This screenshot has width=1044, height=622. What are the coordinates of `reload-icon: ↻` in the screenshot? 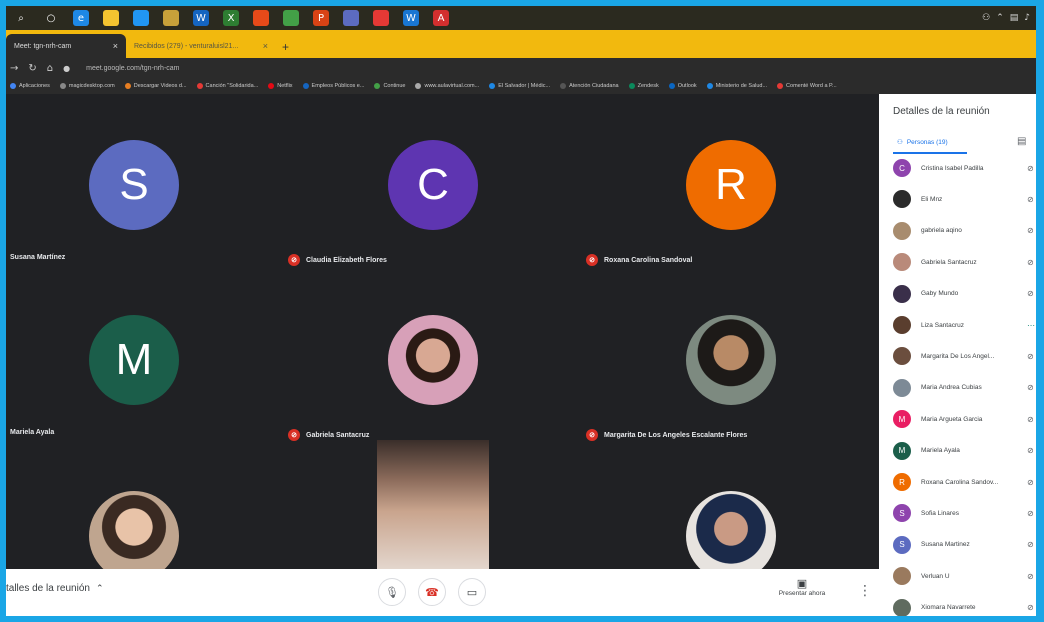 It's located at (32, 68).